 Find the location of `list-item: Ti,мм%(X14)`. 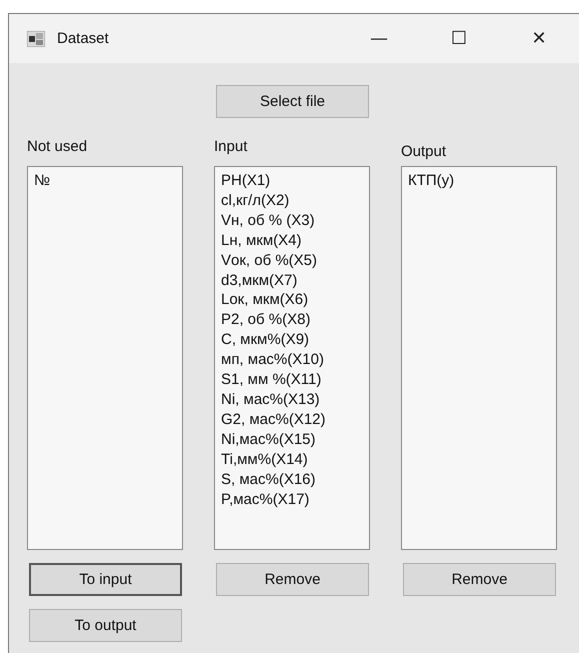

list-item: Ti,мм%(X14) is located at coordinates (292, 460).